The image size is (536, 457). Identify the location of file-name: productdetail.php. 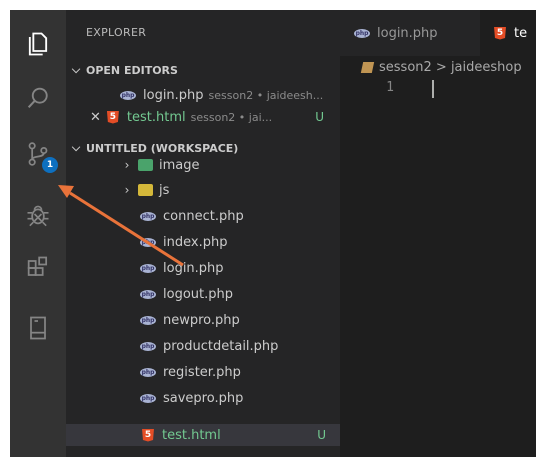
(221, 346).